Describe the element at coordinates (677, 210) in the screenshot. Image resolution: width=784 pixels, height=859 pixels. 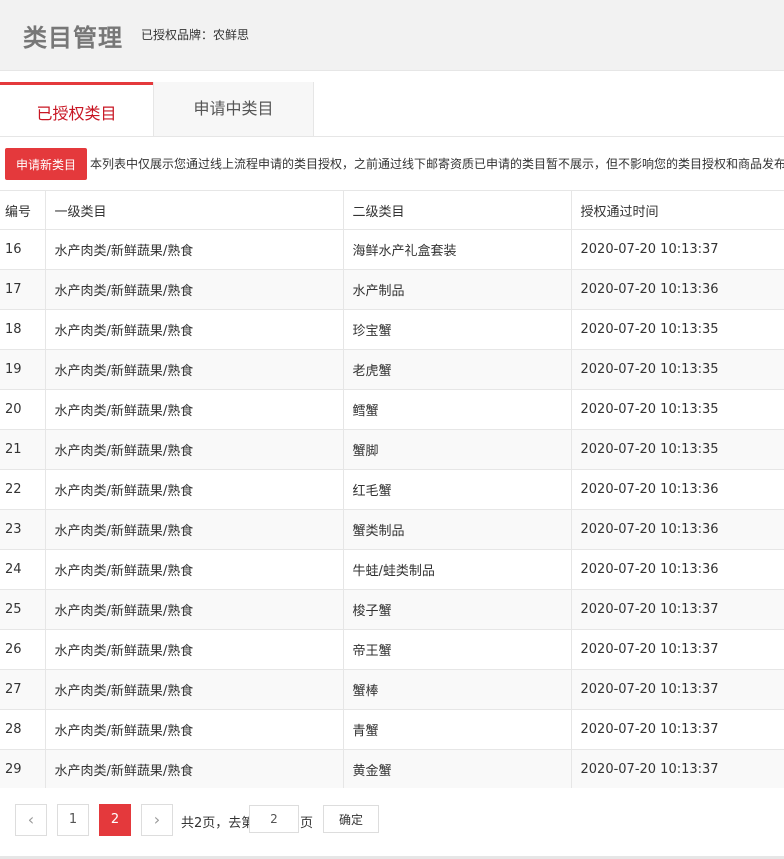
I see `column-header-time: 授权通过时间` at that location.